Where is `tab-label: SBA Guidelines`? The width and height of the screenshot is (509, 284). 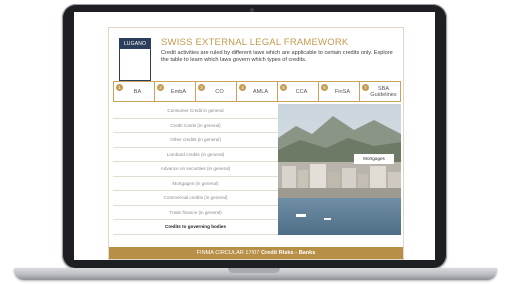
tab-label: SBA Guidelines is located at coordinates (383, 91).